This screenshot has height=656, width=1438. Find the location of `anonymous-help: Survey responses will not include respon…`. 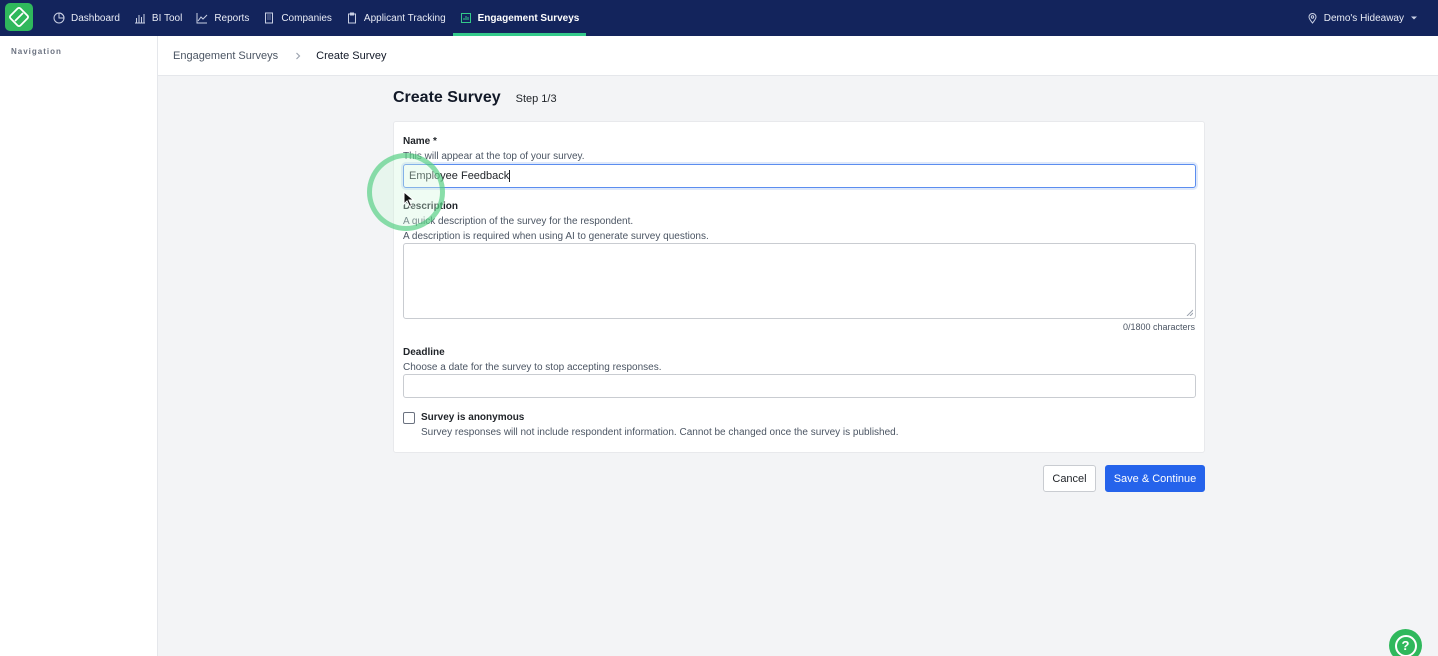

anonymous-help: Survey responses will not include respon… is located at coordinates (660, 432).